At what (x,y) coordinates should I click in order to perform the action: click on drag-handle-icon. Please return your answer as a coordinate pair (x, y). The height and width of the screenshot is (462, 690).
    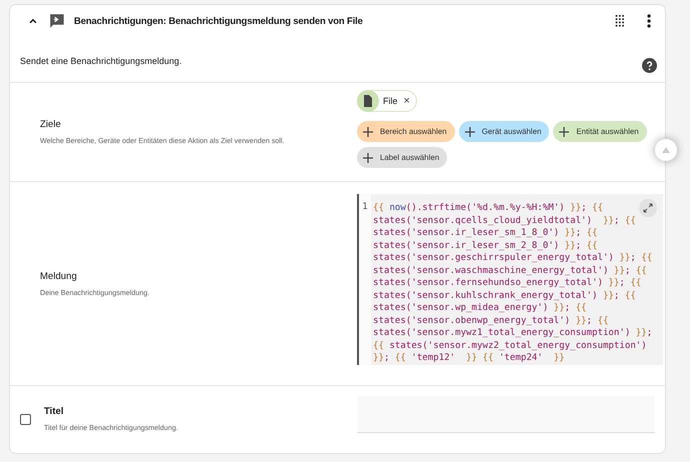
    Looking at the image, I should click on (620, 21).